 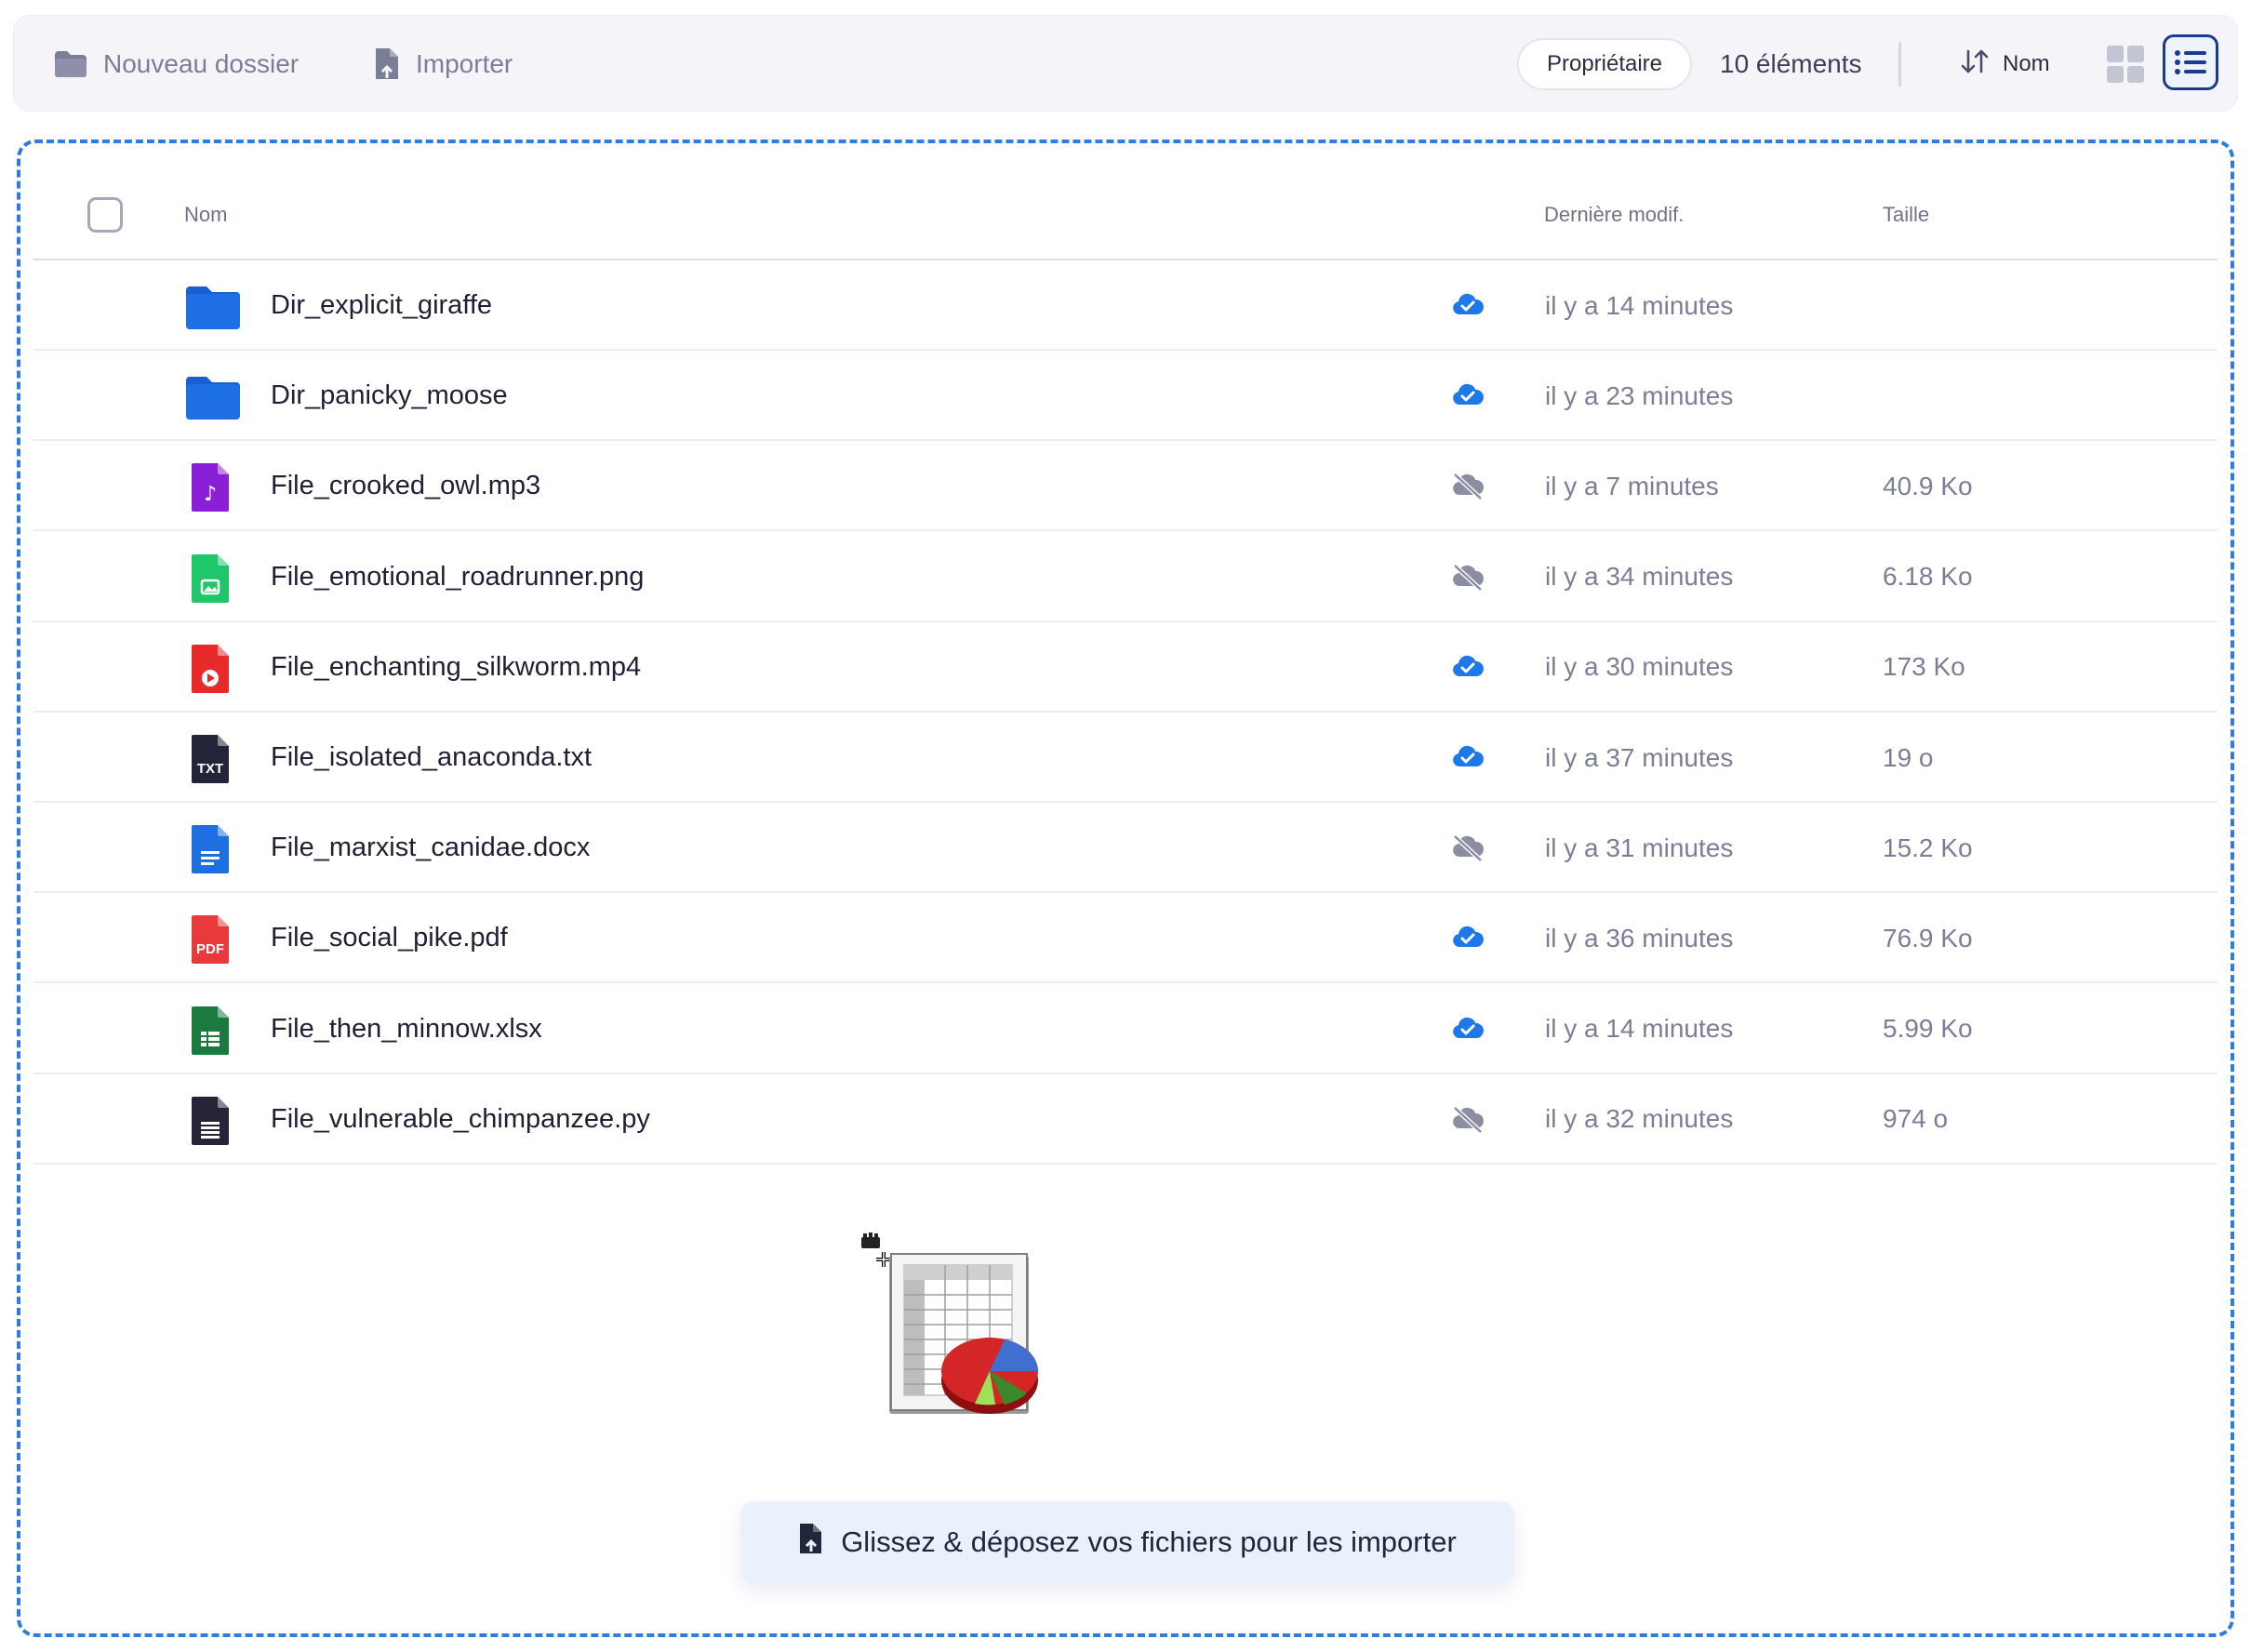 I want to click on grid-icon, so click(x=2125, y=64).